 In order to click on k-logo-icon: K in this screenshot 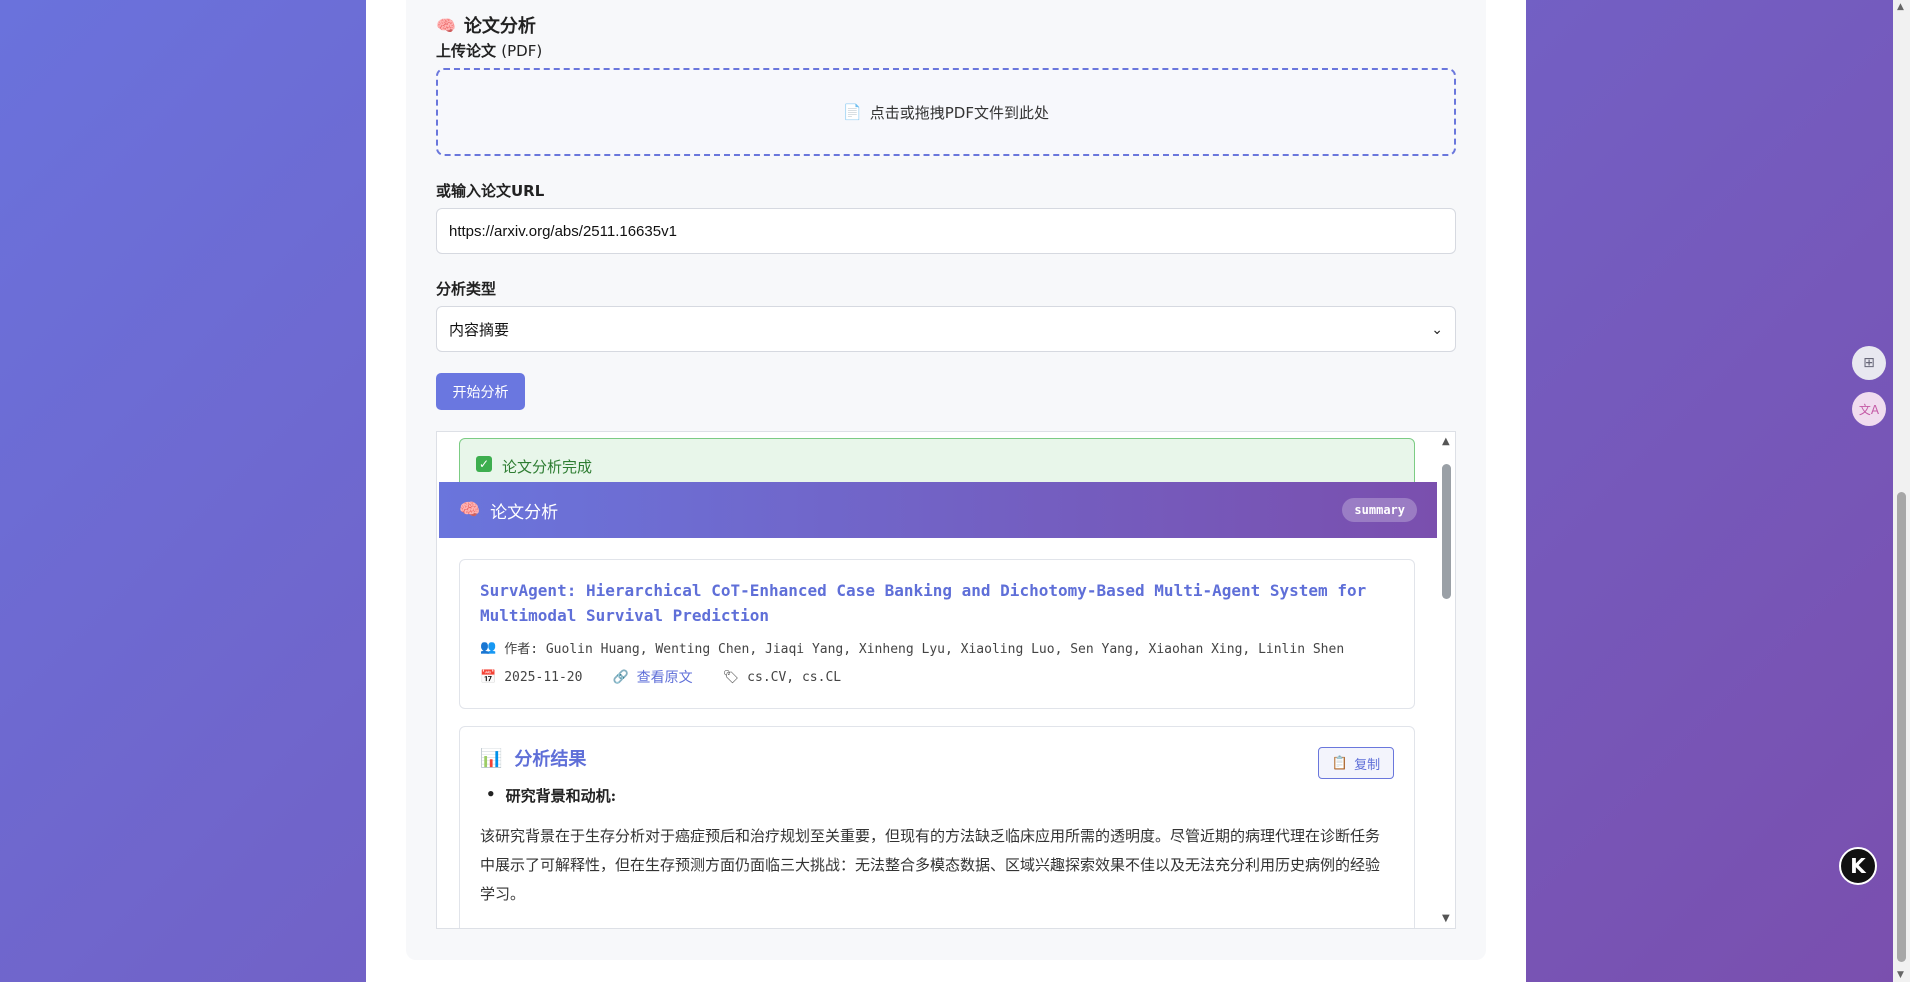, I will do `click(1858, 866)`.